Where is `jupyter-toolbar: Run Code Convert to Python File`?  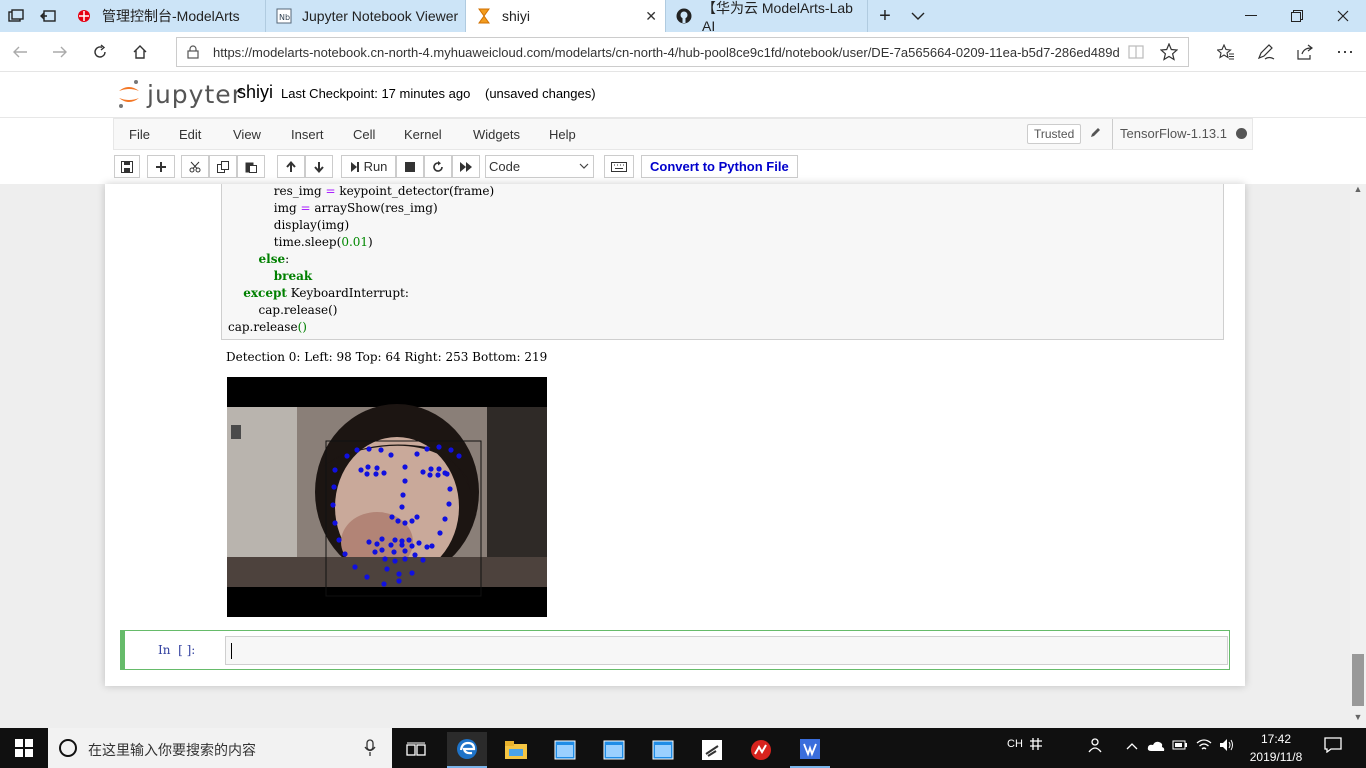
jupyter-toolbar: Run Code Convert to Python File is located at coordinates (683, 167).